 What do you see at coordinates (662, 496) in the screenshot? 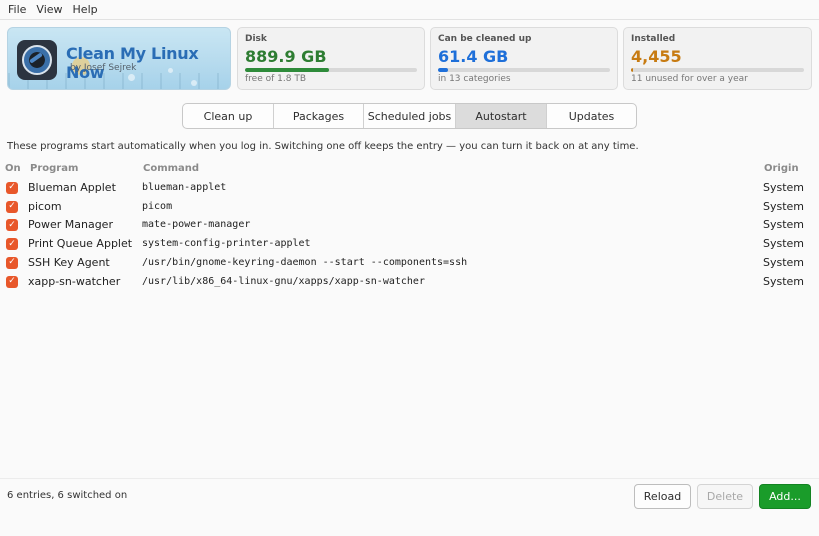
I see `reload-button: Reload` at bounding box center [662, 496].